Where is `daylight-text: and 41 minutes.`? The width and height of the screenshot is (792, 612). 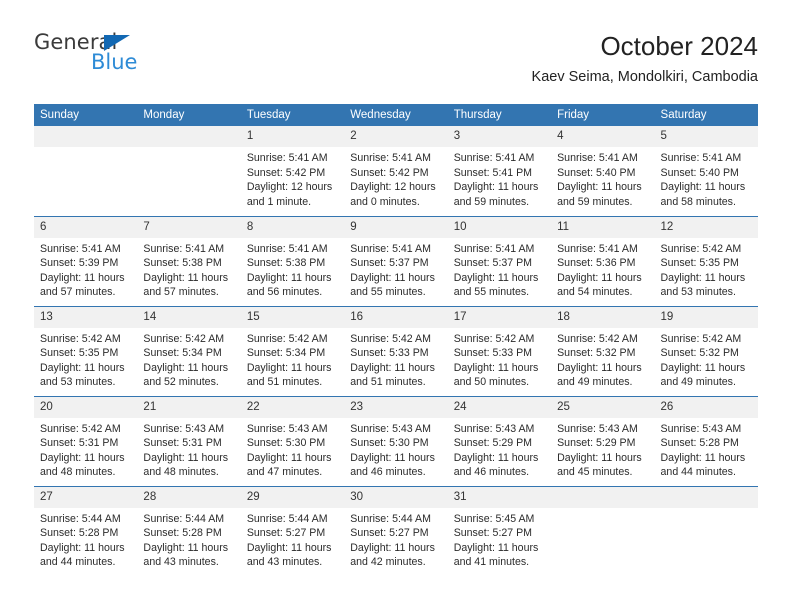 daylight-text: and 41 minutes. is located at coordinates (491, 562).